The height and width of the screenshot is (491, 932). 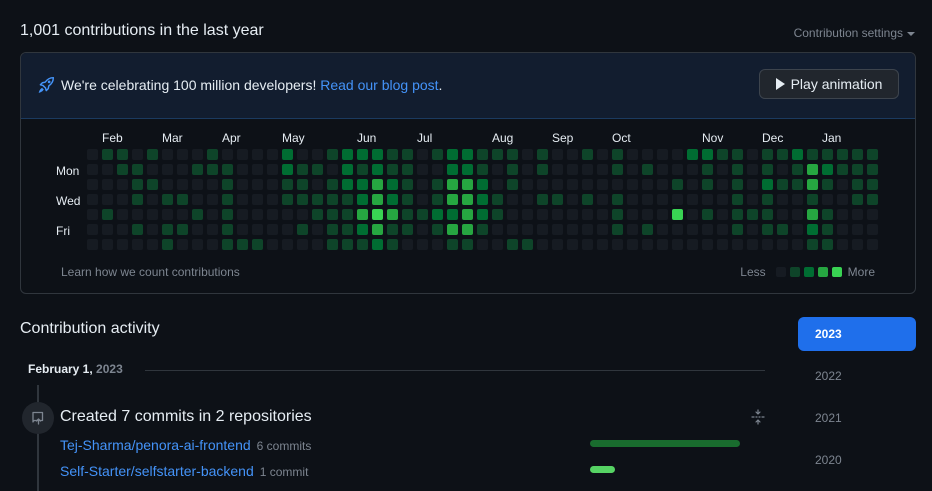 What do you see at coordinates (758, 417) in the screenshot?
I see `fold-icon` at bounding box center [758, 417].